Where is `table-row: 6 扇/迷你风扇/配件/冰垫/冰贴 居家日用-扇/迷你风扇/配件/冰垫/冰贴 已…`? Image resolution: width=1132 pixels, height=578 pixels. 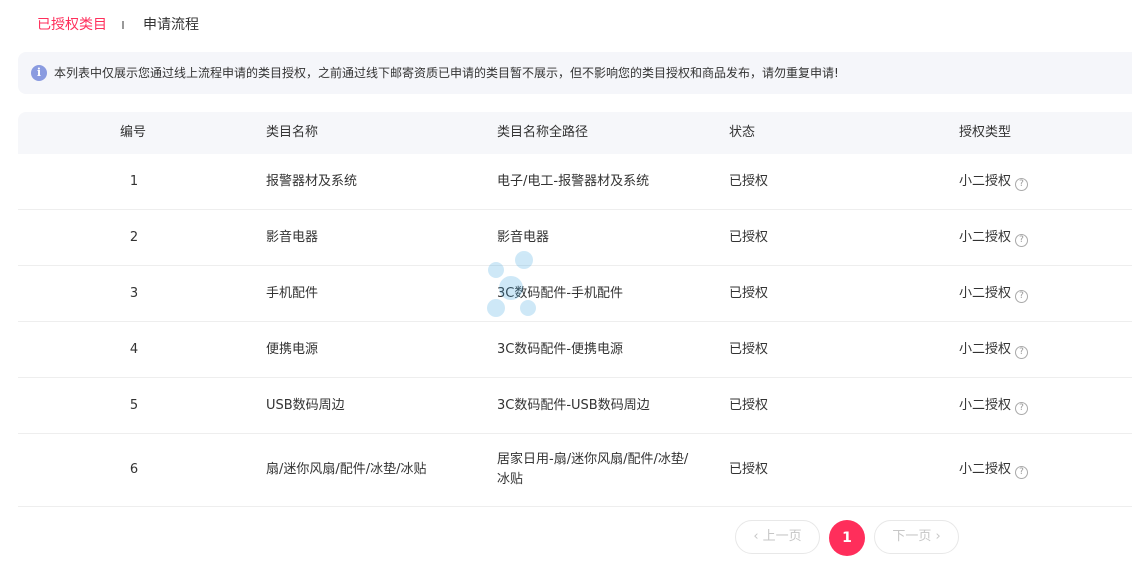
table-row: 6 扇/迷你风扇/配件/冰垫/冰贴 居家日用-扇/迷你风扇/配件/冰垫/冰贴 已… is located at coordinates (575, 470).